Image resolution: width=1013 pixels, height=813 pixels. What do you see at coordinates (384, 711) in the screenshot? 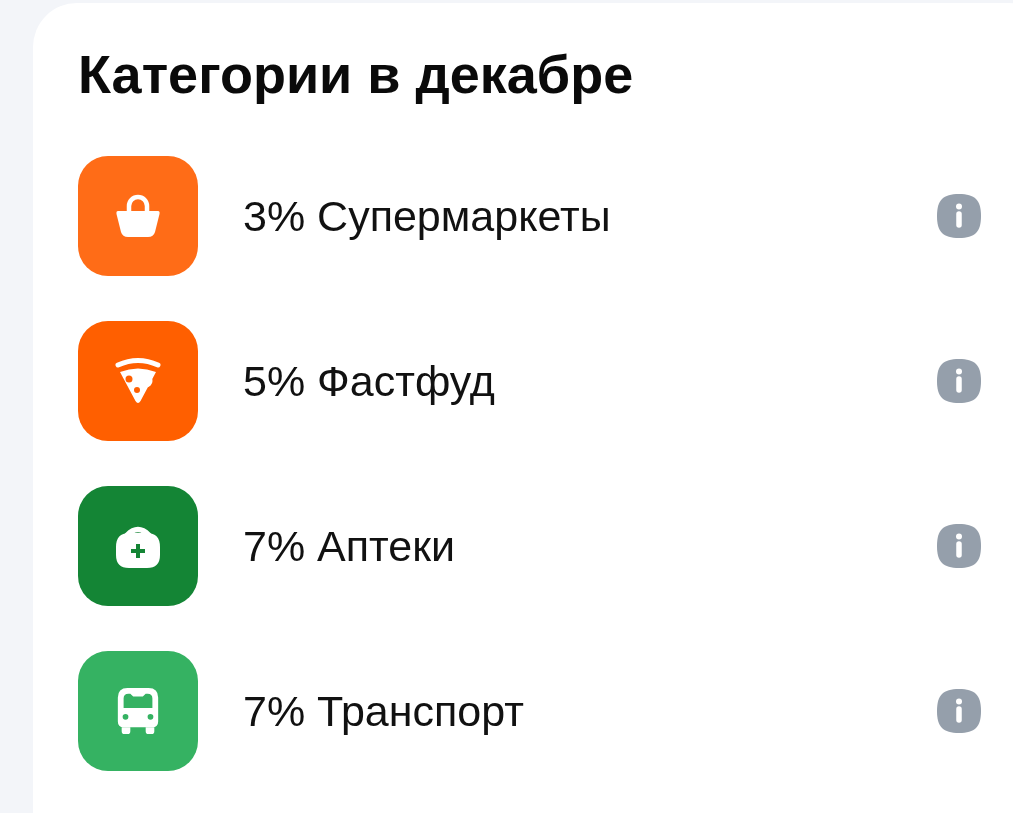
I see `category-label: 7% Транспорт` at bounding box center [384, 711].